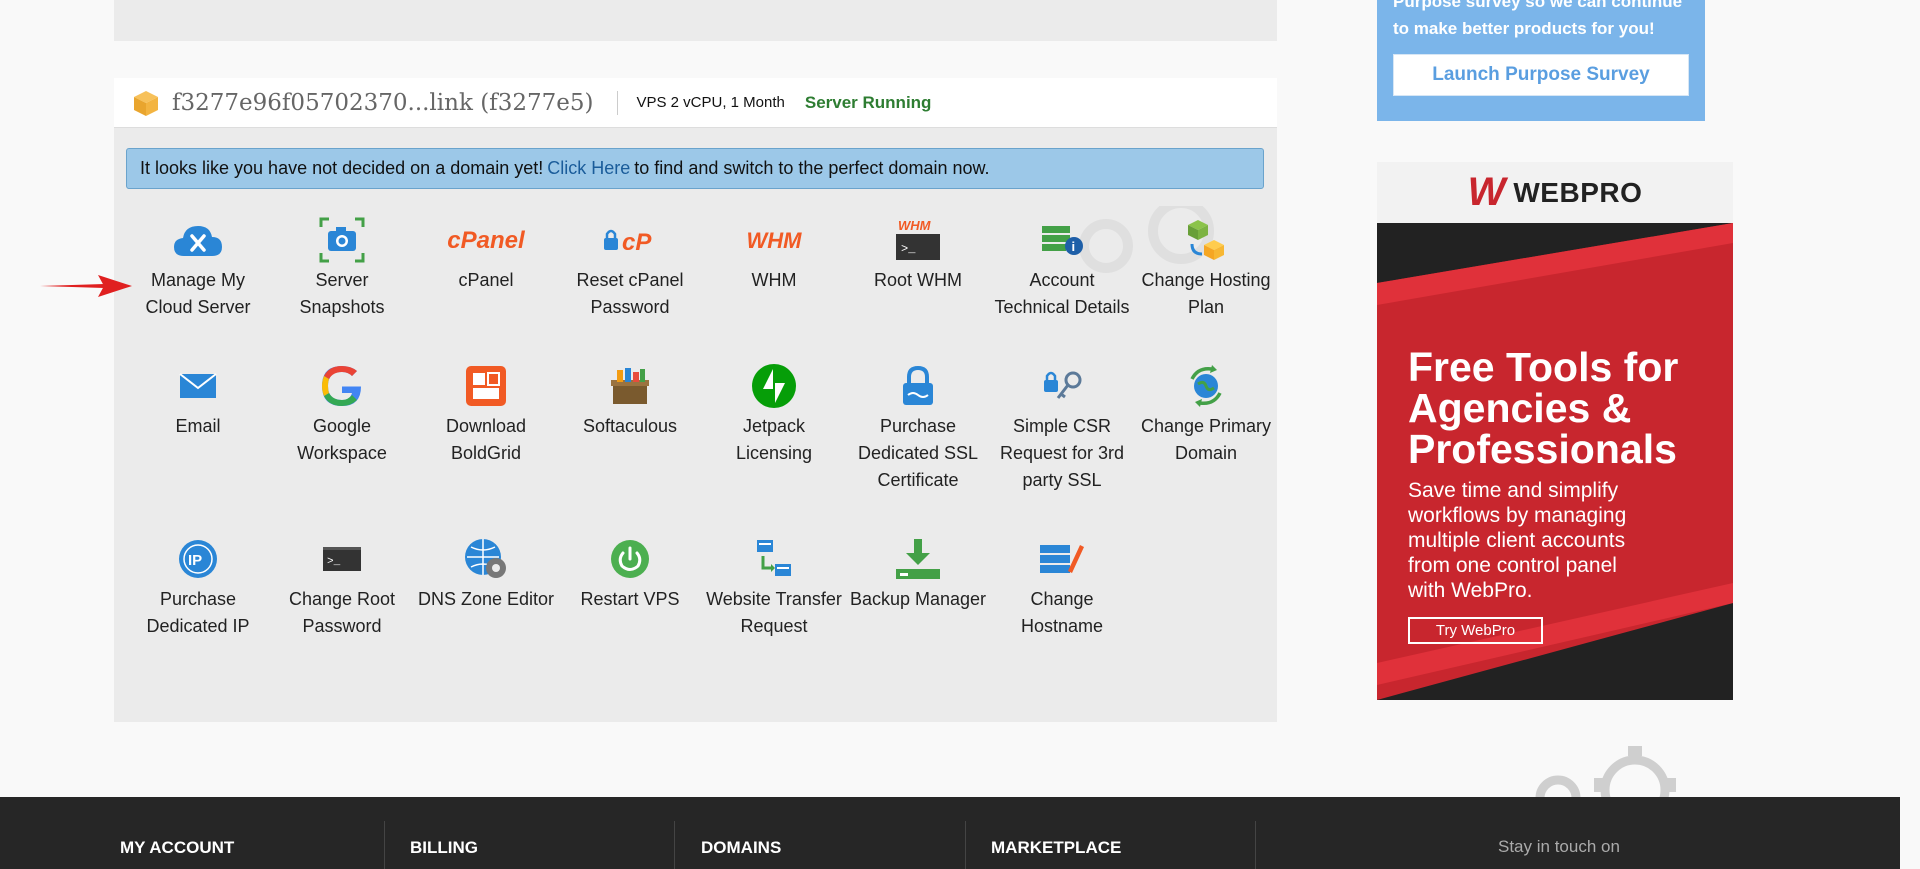  I want to click on svg-text: i, so click(1074, 246).